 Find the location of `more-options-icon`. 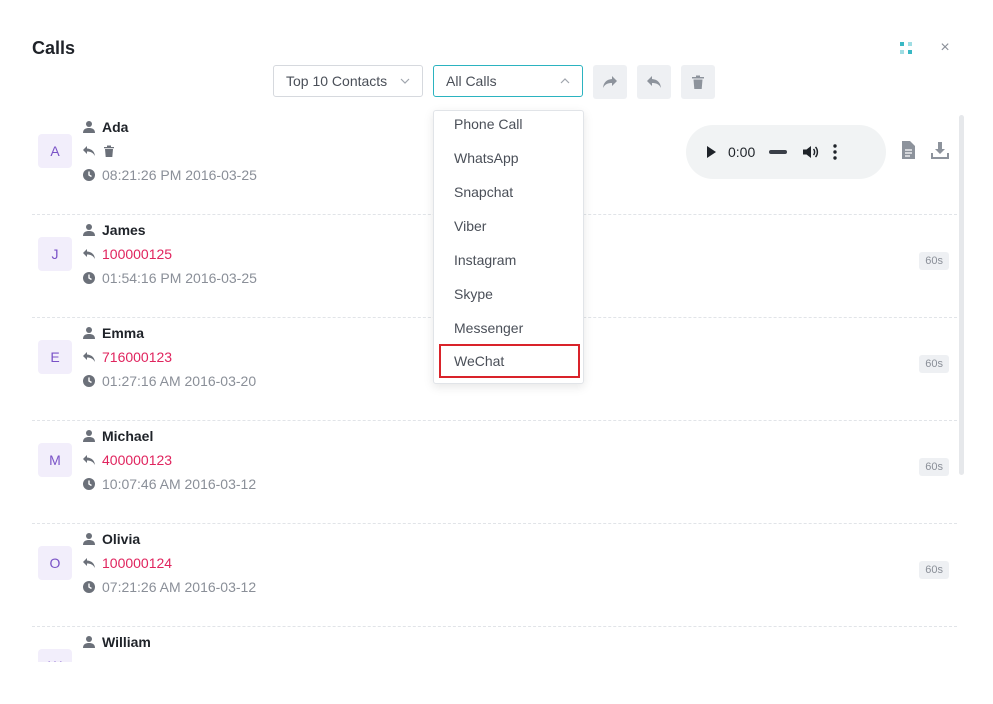

more-options-icon is located at coordinates (835, 152).